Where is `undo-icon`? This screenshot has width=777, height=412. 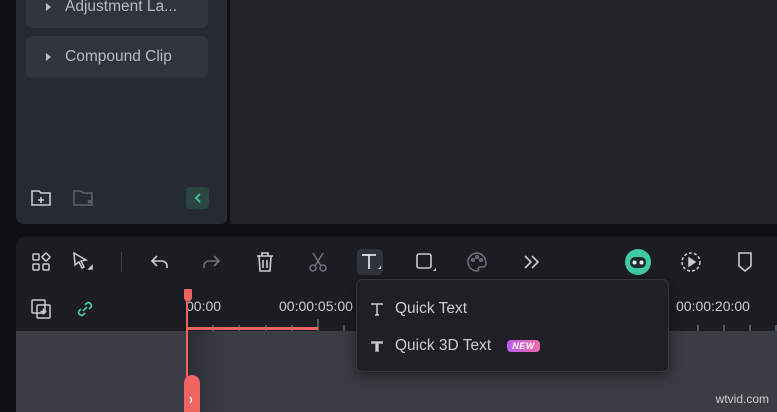 undo-icon is located at coordinates (160, 262).